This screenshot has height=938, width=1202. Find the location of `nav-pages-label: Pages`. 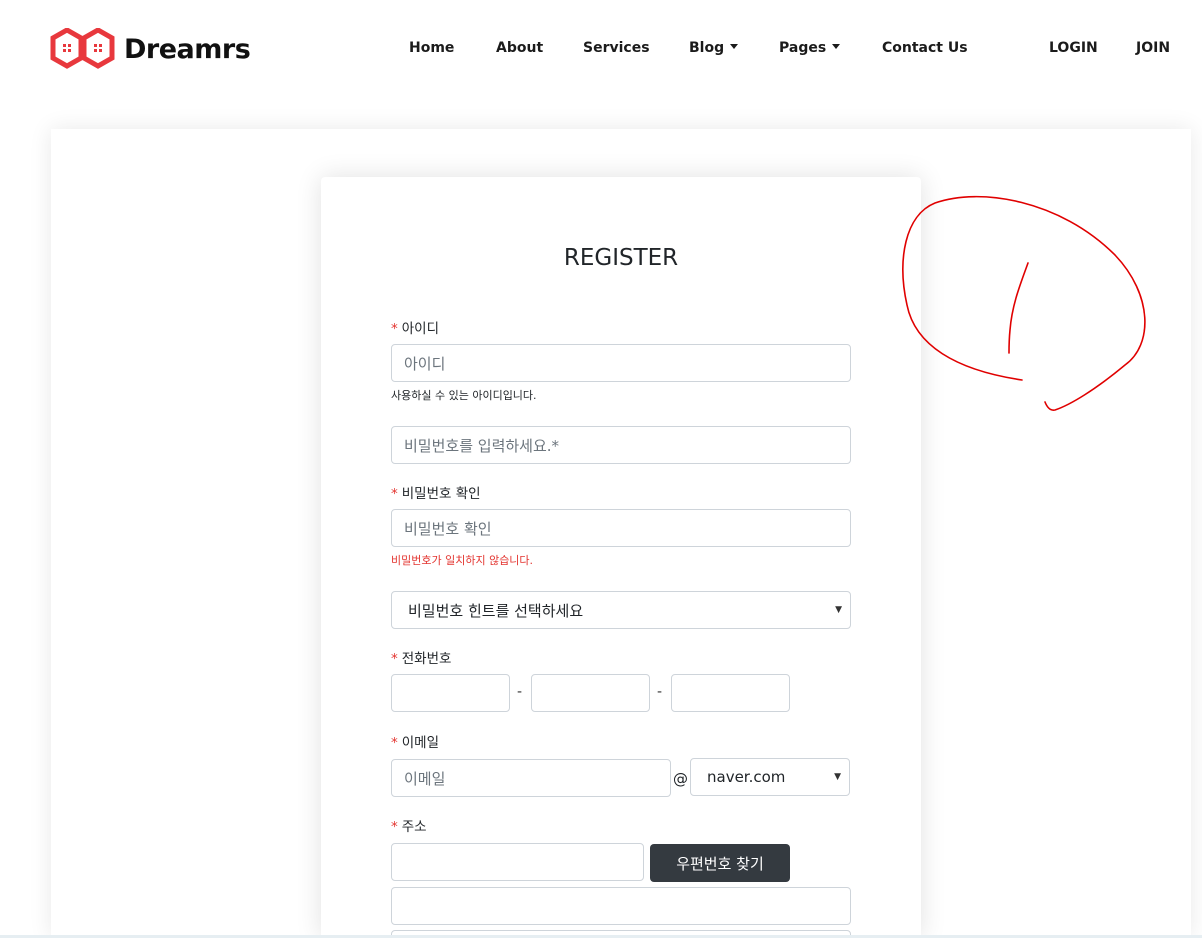

nav-pages-label: Pages is located at coordinates (803, 48).